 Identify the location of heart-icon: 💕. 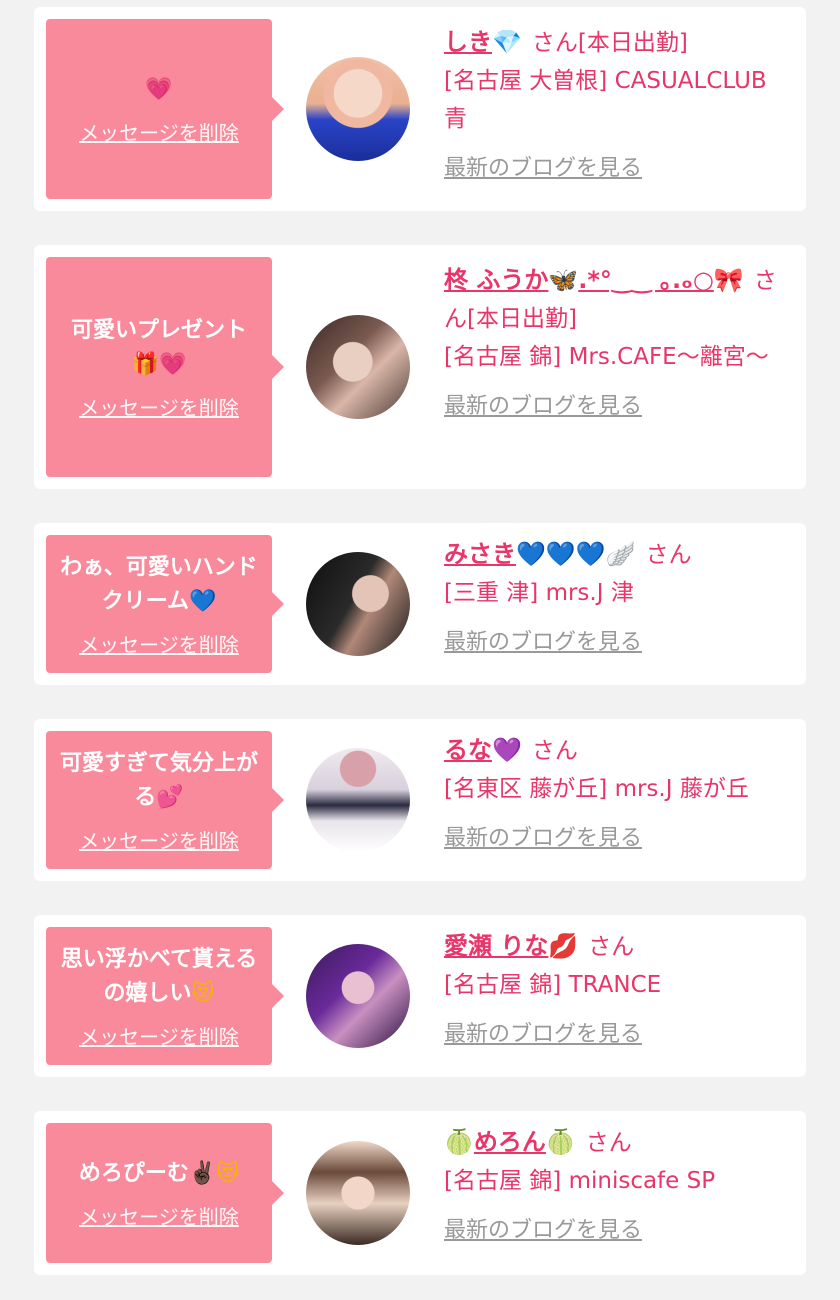
(170, 797).